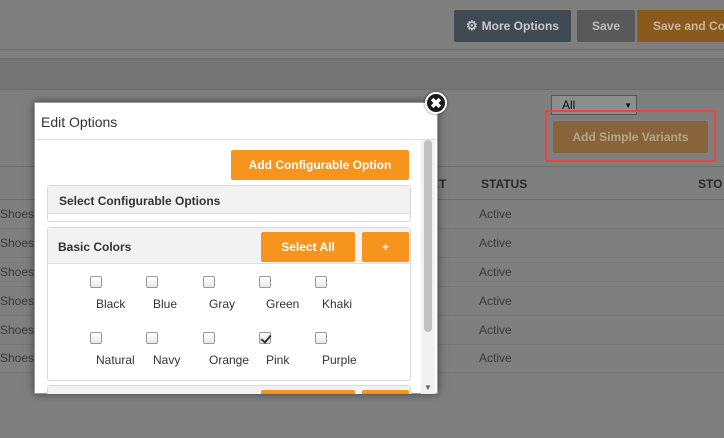 Image resolution: width=724 pixels, height=438 pixels. Describe the element at coordinates (362, 74) in the screenshot. I see `section-band` at that location.